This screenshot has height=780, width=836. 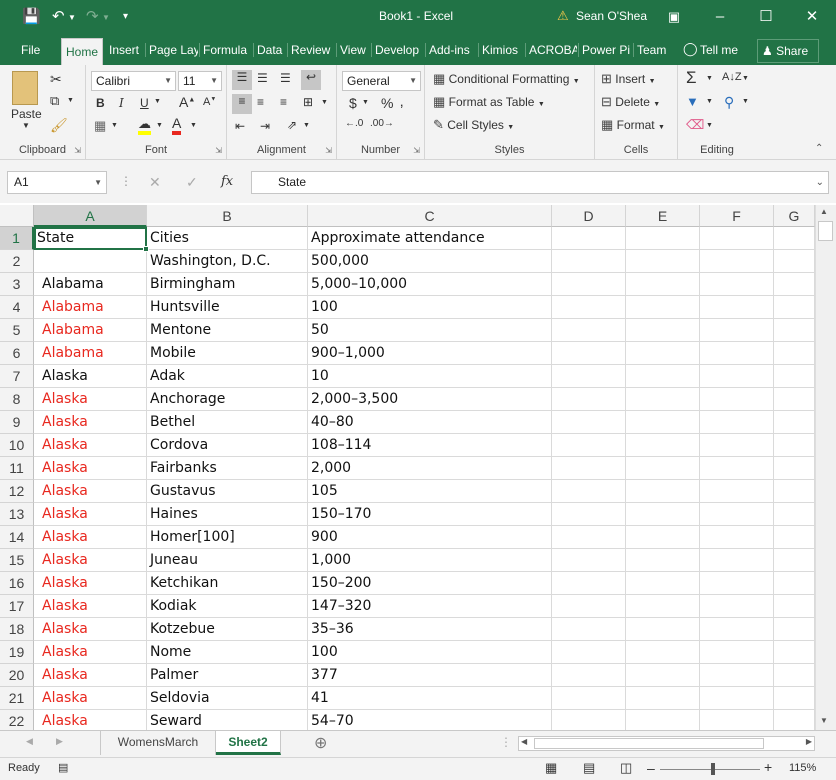 What do you see at coordinates (227, 353) in the screenshot?
I see `cell-b6: Mobile` at bounding box center [227, 353].